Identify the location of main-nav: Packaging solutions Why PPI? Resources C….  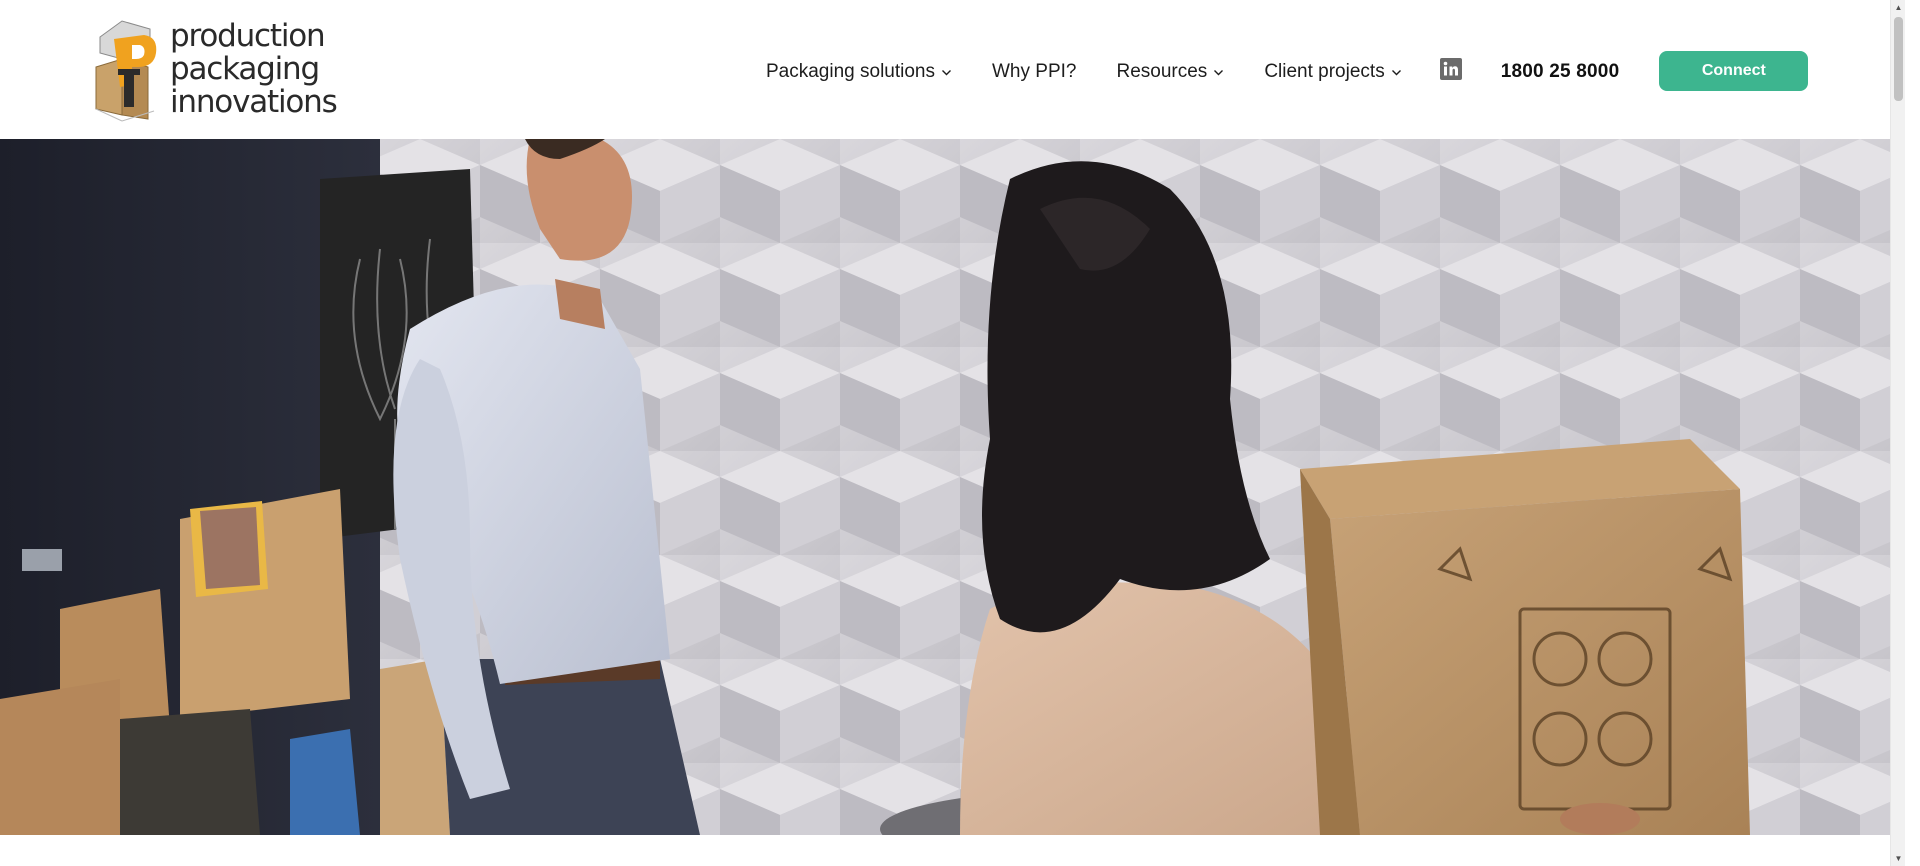
(1287, 71).